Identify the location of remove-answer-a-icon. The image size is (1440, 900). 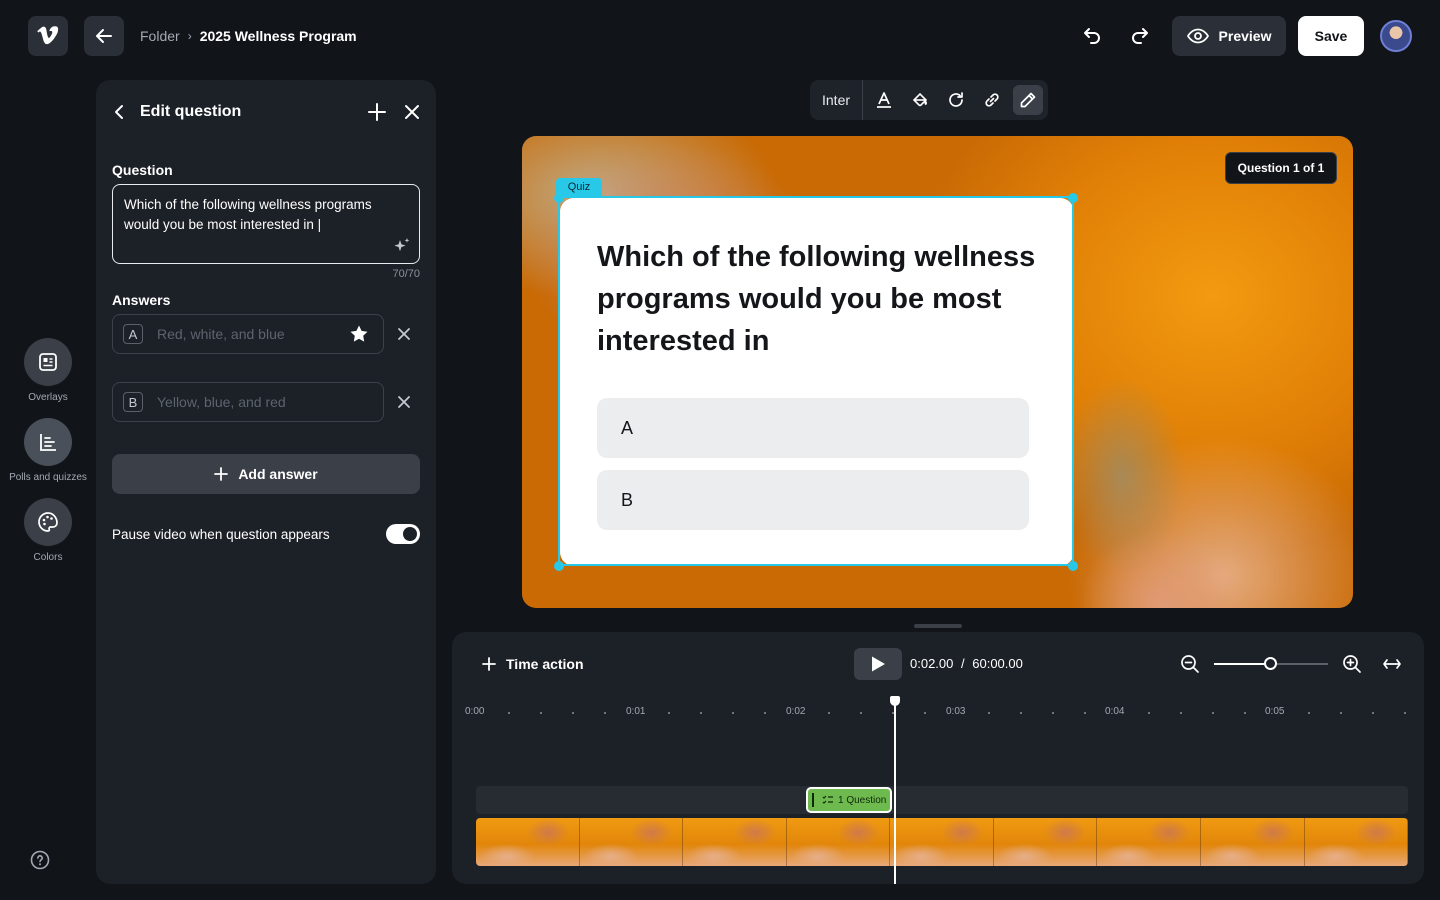
(404, 334).